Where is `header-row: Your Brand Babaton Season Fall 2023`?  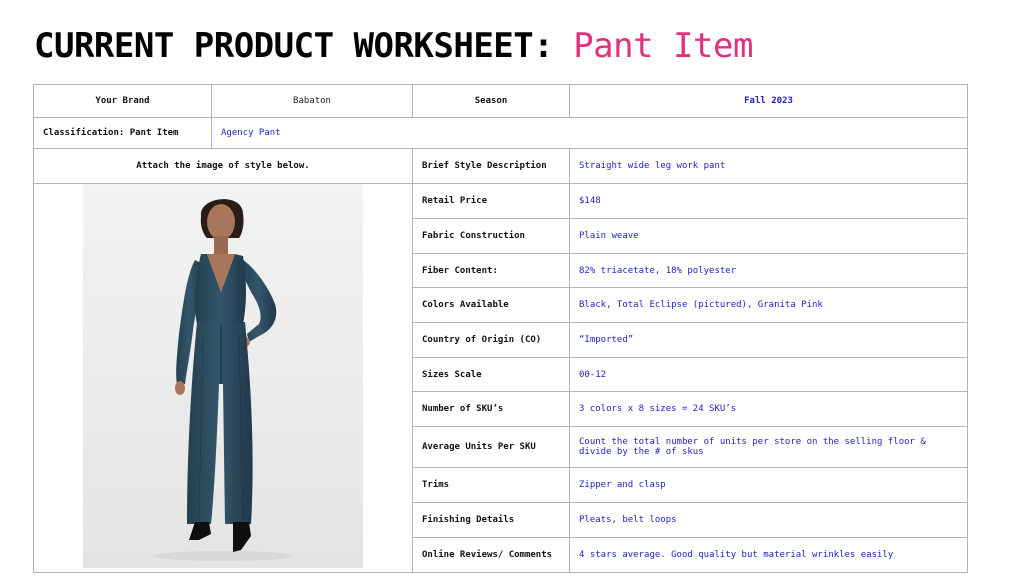 header-row: Your Brand Babaton Season Fall 2023 is located at coordinates (500, 101).